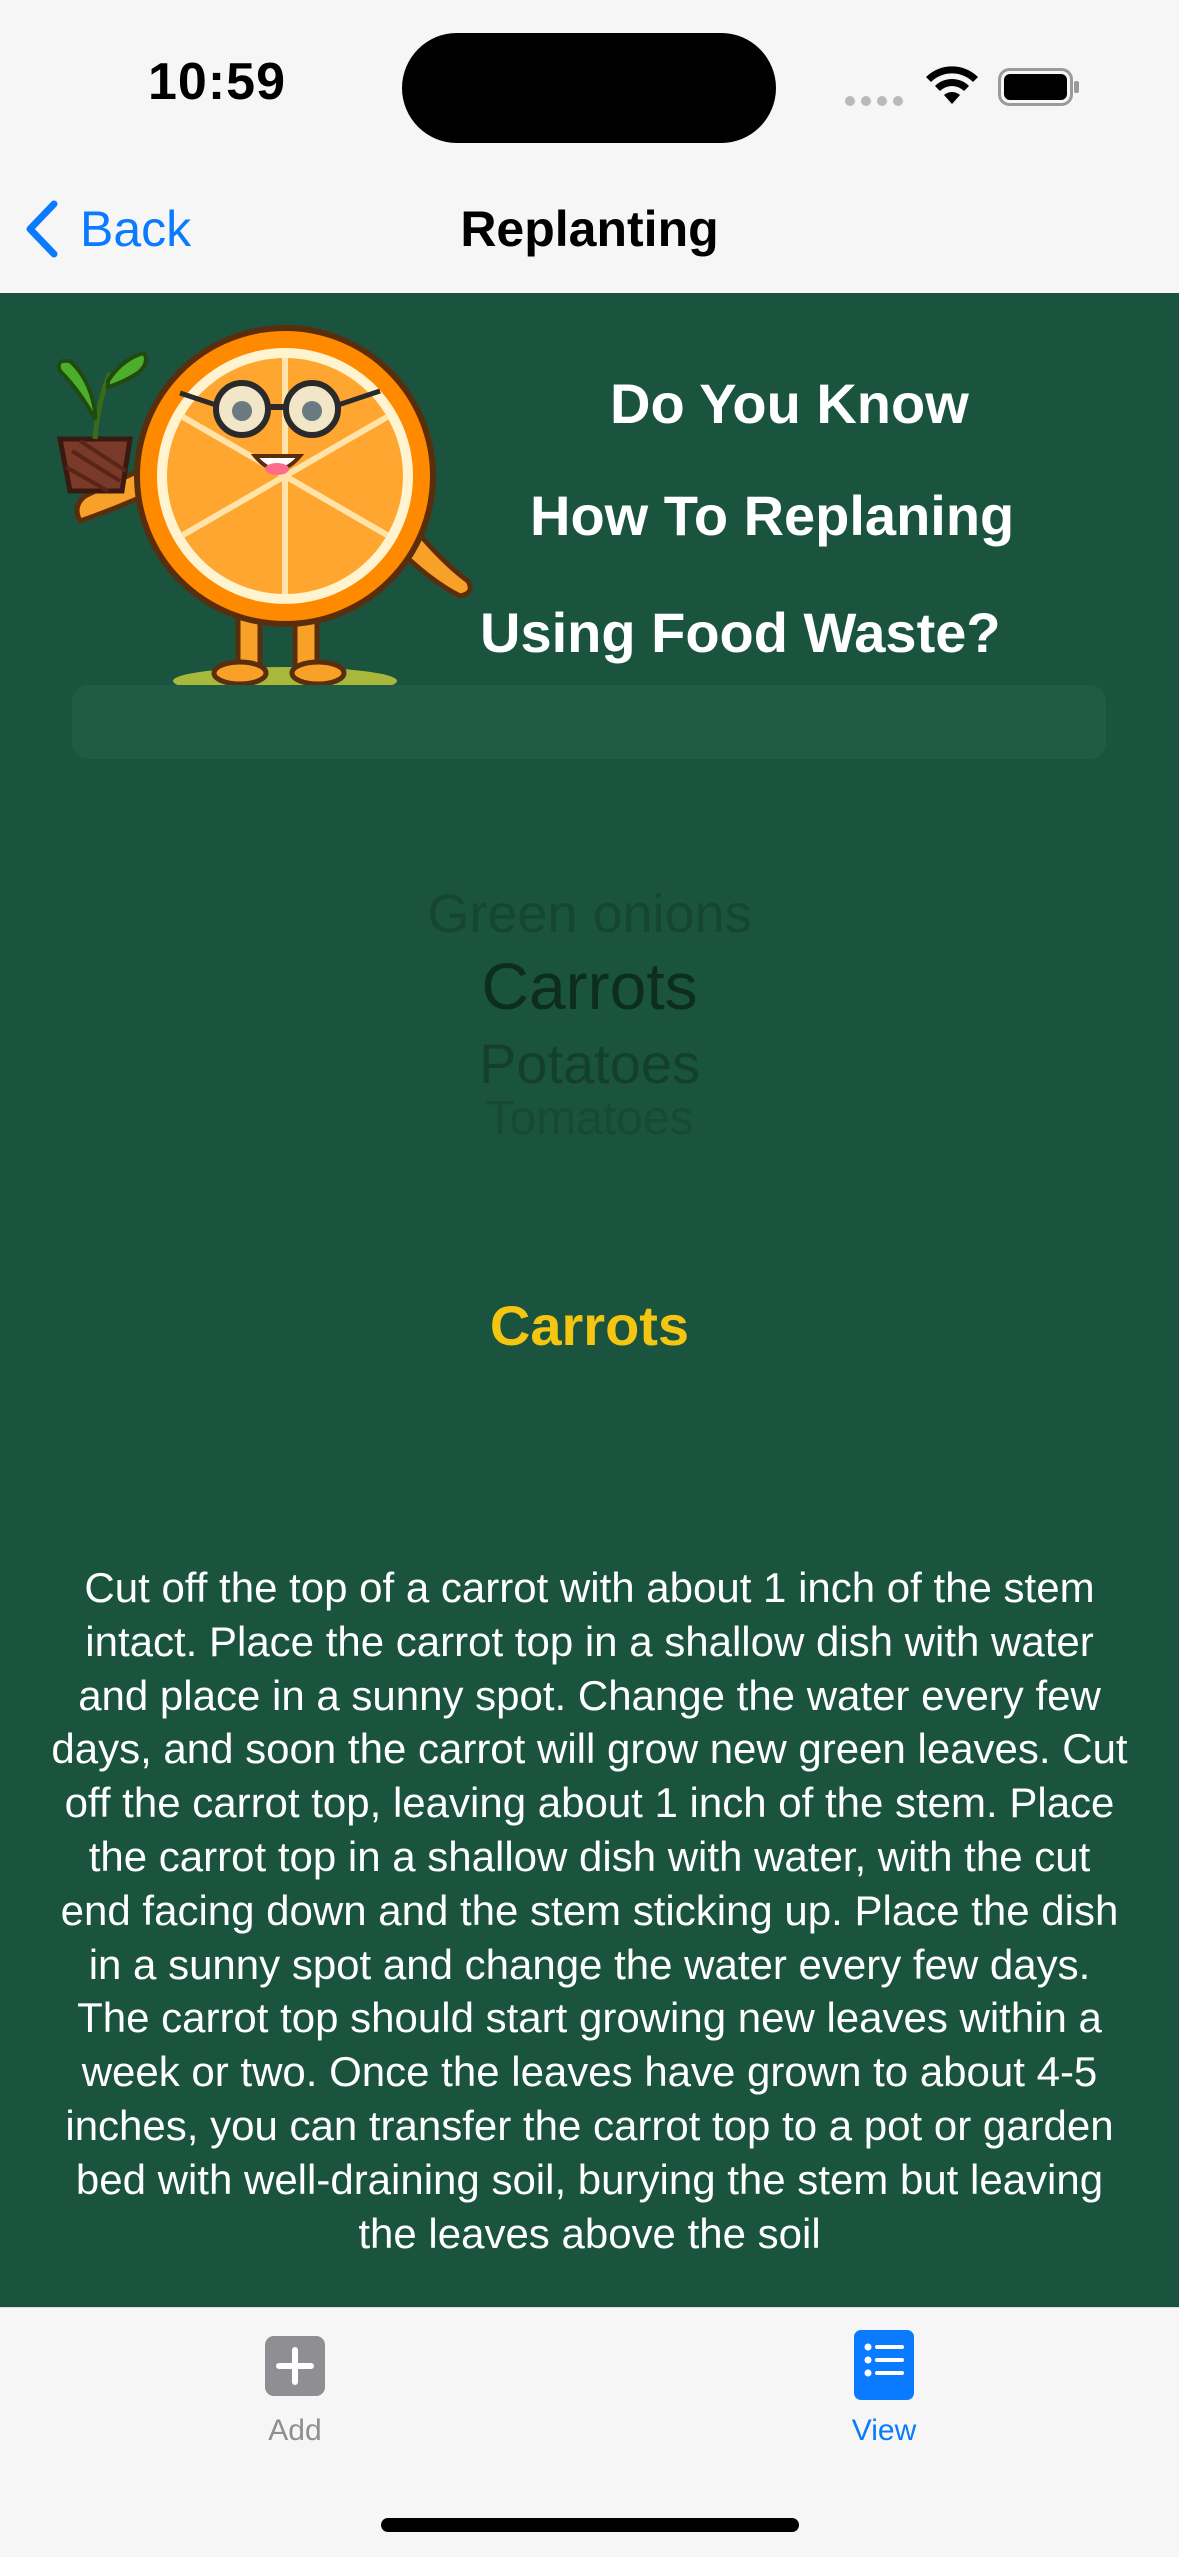  What do you see at coordinates (589, 986) in the screenshot?
I see `picker-item-selected: Carrots` at bounding box center [589, 986].